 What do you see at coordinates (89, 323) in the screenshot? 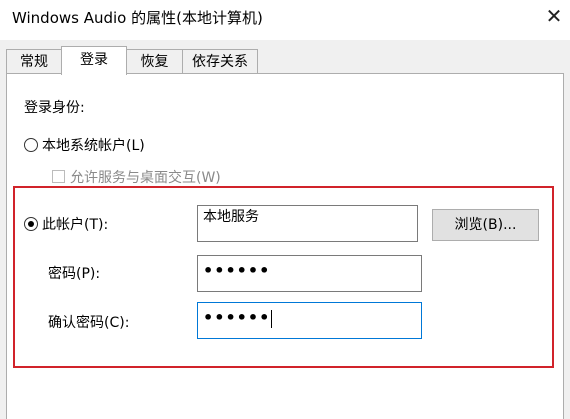
I see `confirm-password-label: 确认密码(C):` at bounding box center [89, 323].